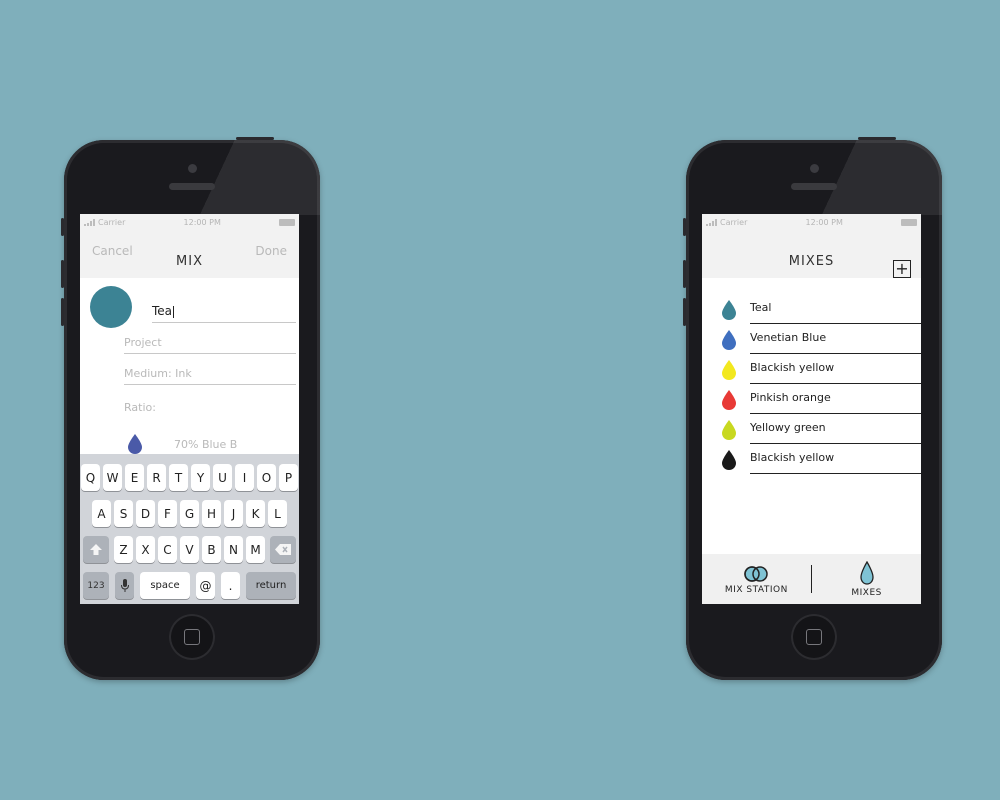  I want to click on key-g: G, so click(189, 513).